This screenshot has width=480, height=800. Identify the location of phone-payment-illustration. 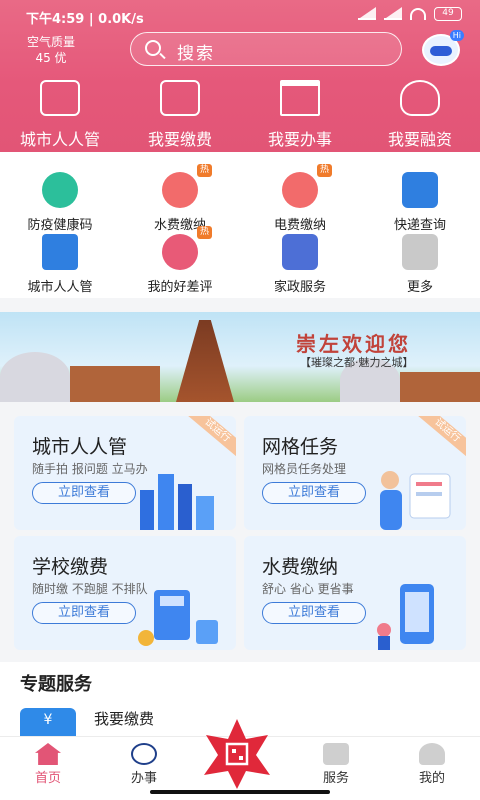
(405, 617).